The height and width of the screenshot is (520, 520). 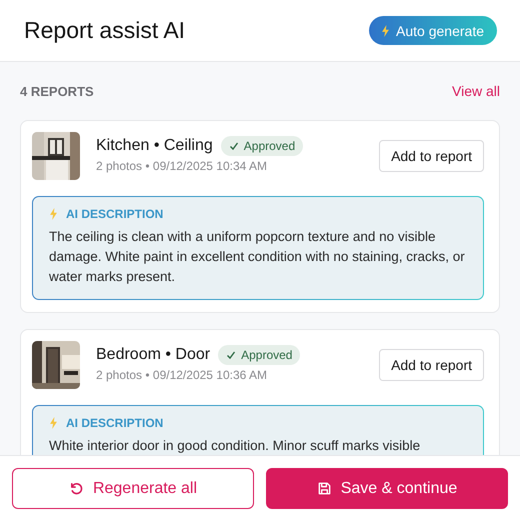 I want to click on save-icon, so click(x=324, y=488).